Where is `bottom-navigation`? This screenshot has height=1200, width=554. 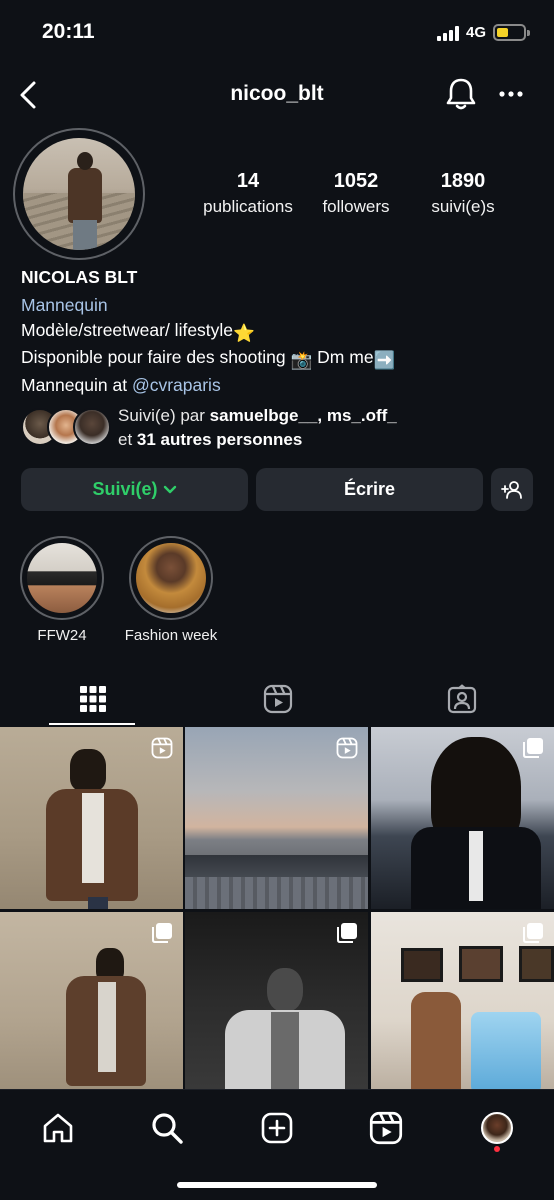
bottom-navigation is located at coordinates (277, 1144).